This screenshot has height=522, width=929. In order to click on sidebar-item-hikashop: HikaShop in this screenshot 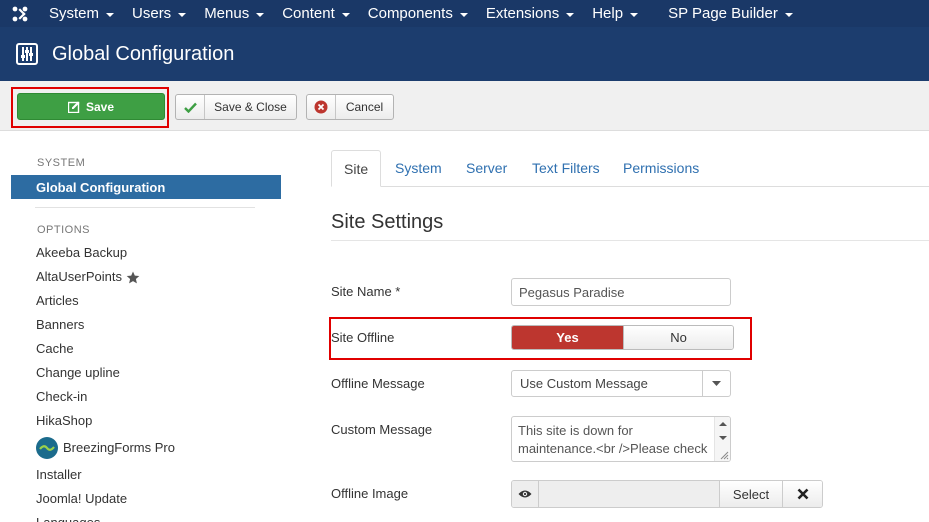, I will do `click(105, 421)`.